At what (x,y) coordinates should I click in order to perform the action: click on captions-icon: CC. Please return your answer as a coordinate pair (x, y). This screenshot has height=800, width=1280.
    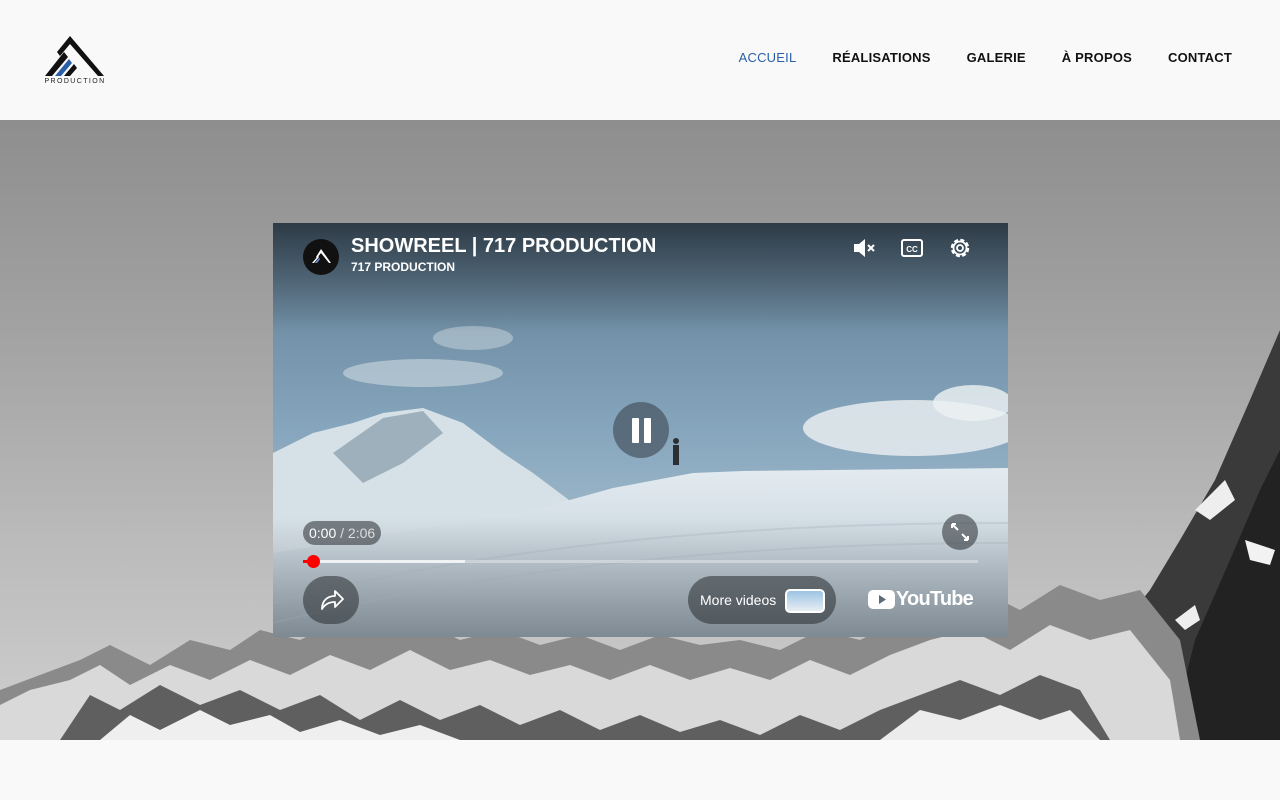
    Looking at the image, I should click on (912, 248).